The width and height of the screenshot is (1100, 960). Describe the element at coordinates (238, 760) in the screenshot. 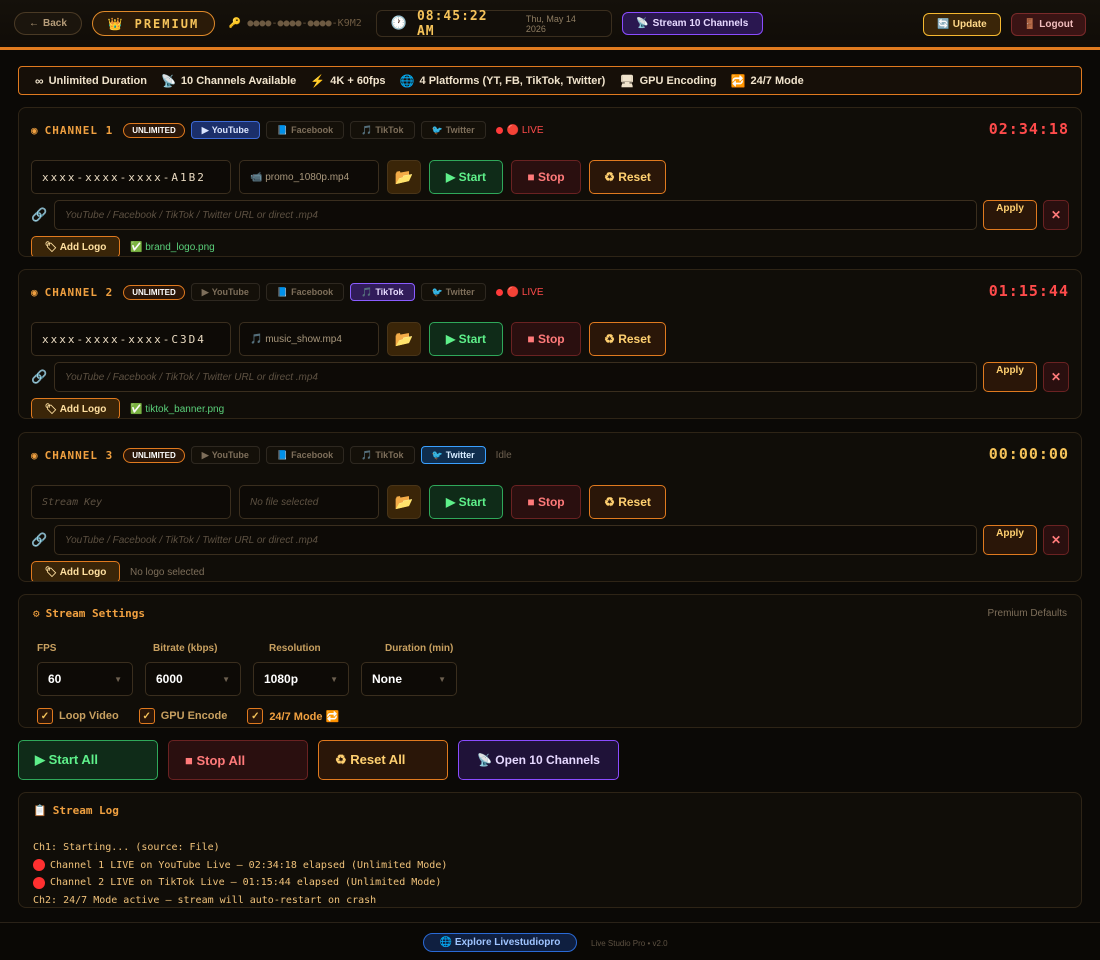

I see `stop-all-button: ■ Stop All` at that location.